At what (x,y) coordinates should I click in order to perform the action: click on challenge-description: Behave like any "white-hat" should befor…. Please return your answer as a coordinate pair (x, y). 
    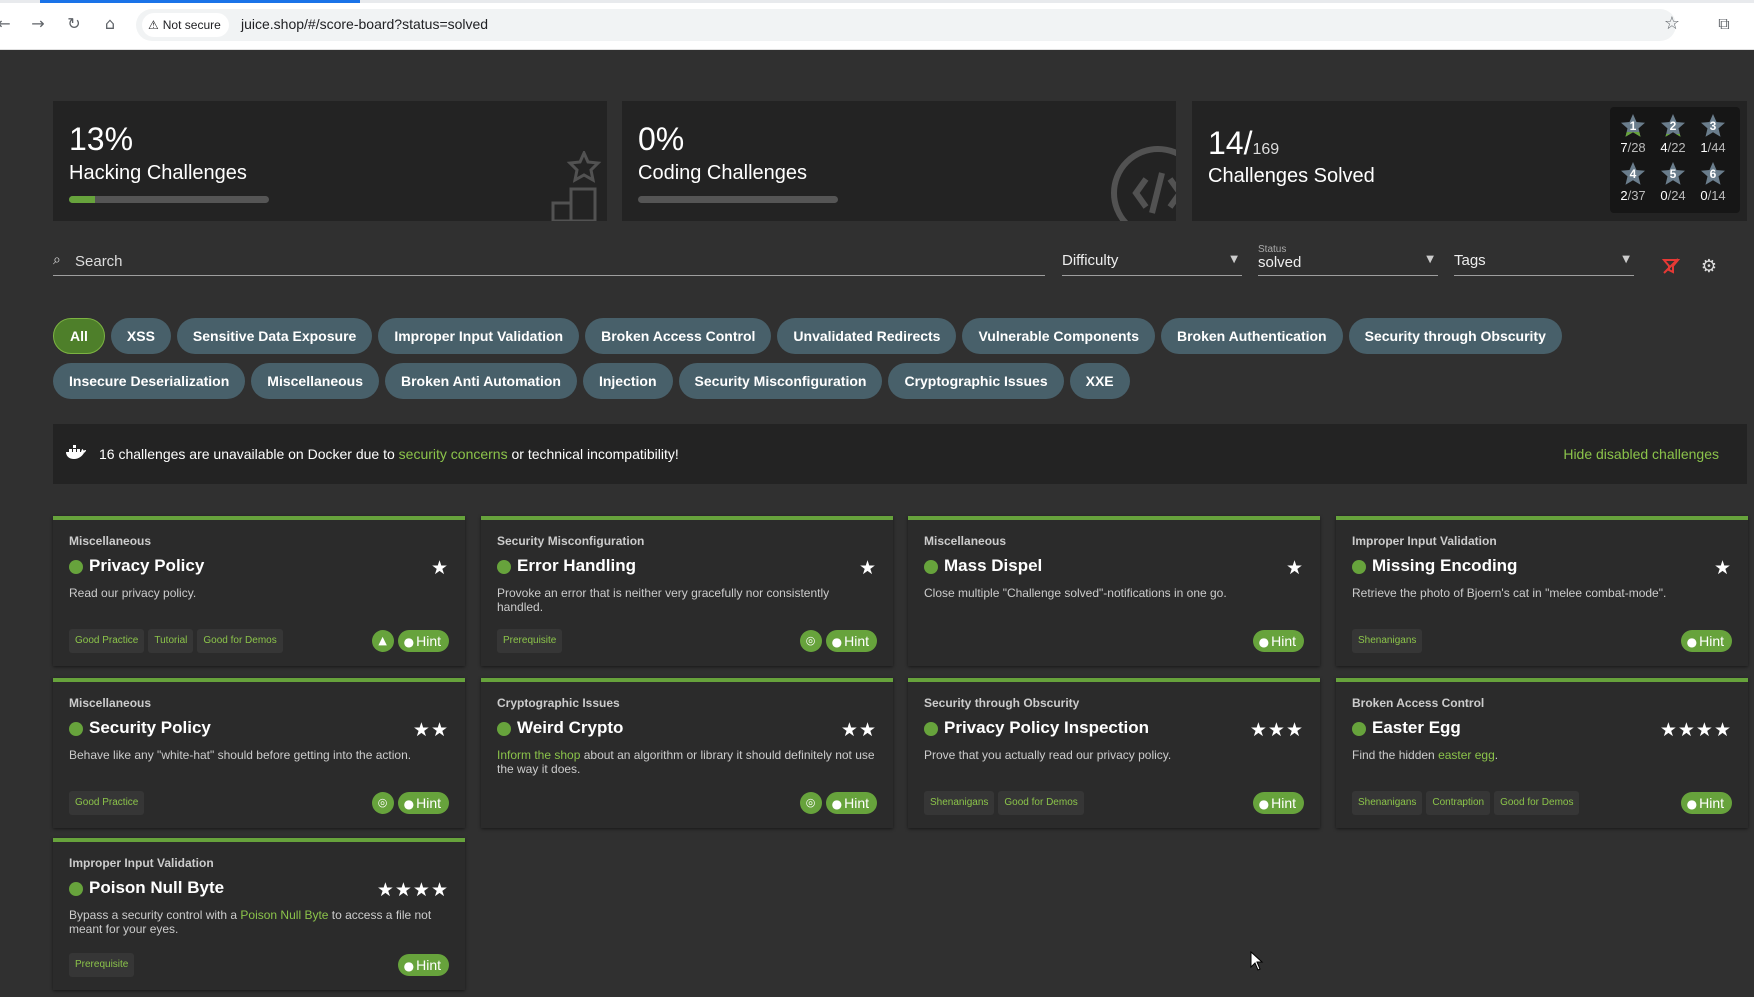
    Looking at the image, I should click on (240, 755).